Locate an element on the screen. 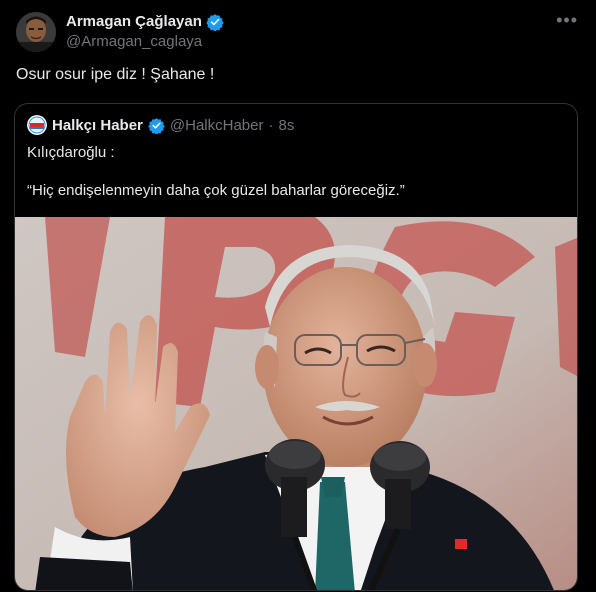  quoted-display-name: Halkçı Haber is located at coordinates (97, 125).